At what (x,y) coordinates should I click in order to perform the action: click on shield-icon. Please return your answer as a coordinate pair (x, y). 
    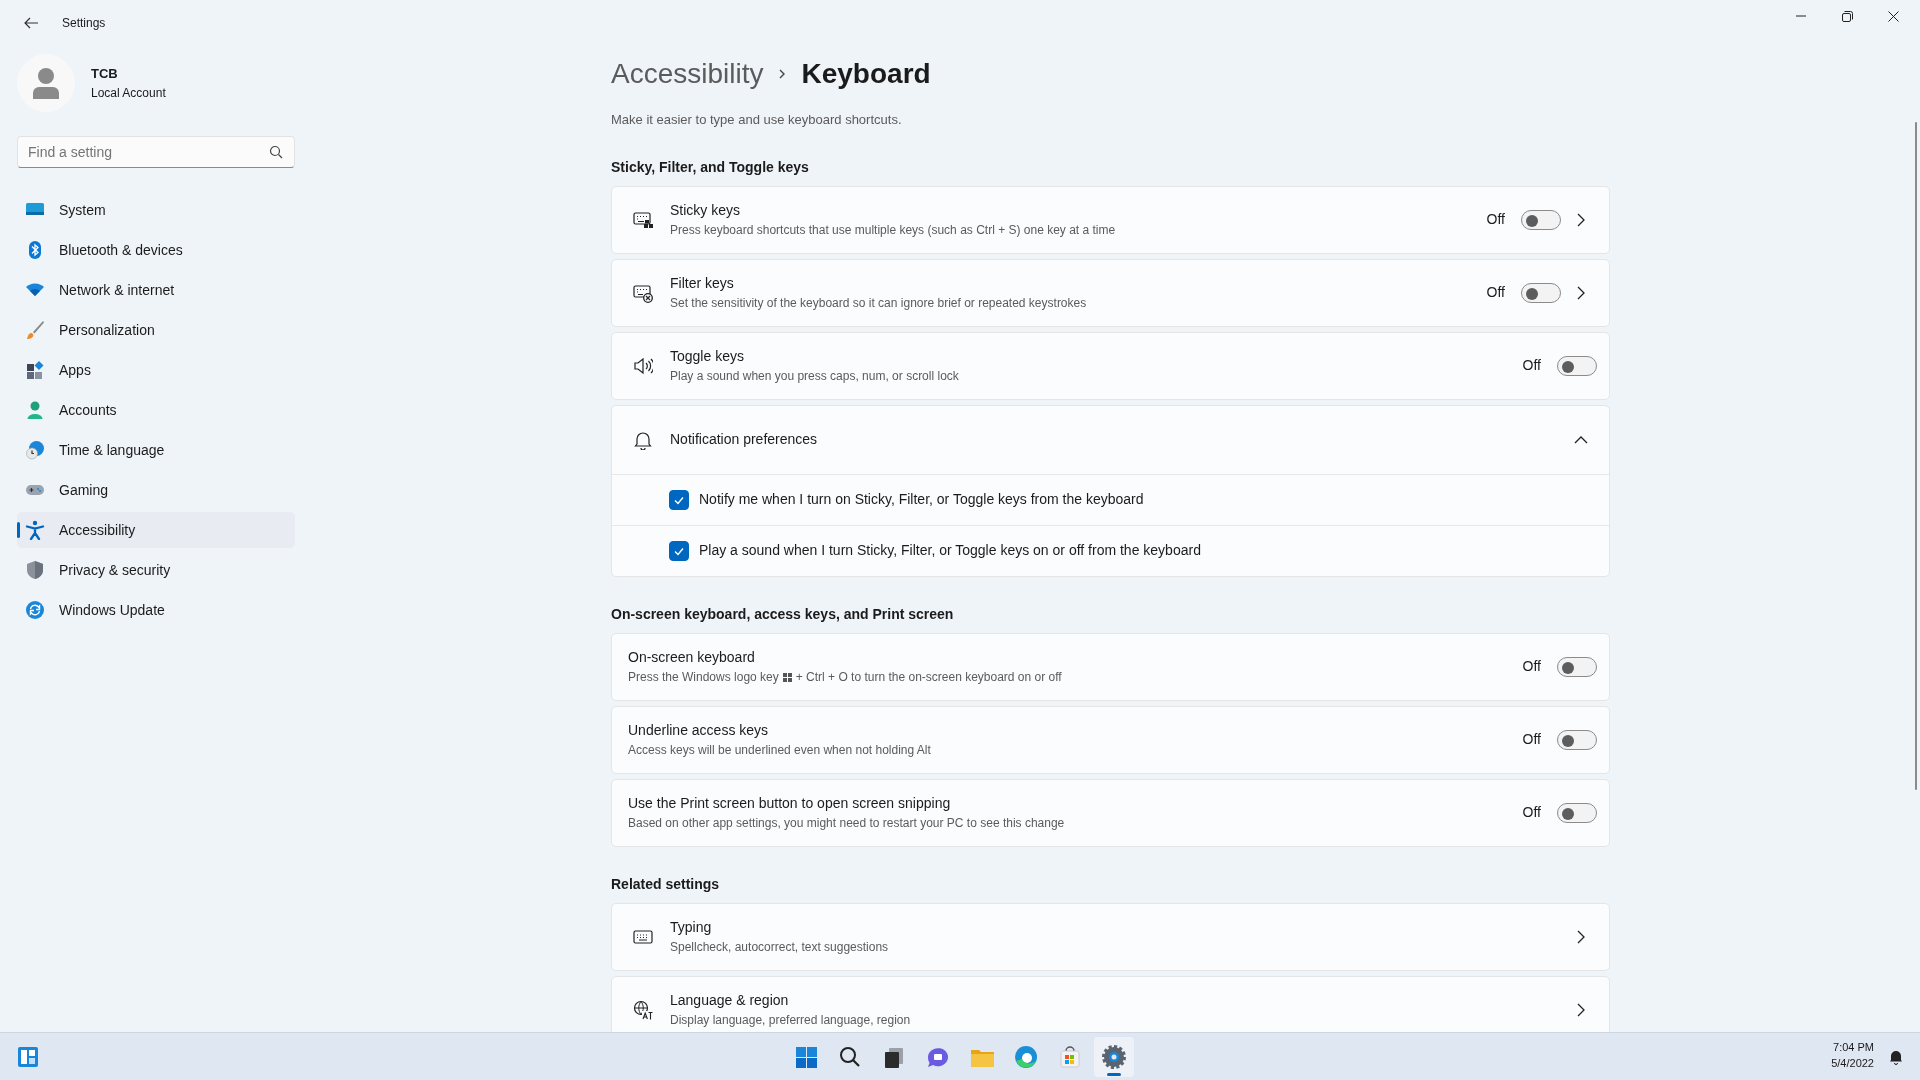
    Looking at the image, I should click on (35, 570).